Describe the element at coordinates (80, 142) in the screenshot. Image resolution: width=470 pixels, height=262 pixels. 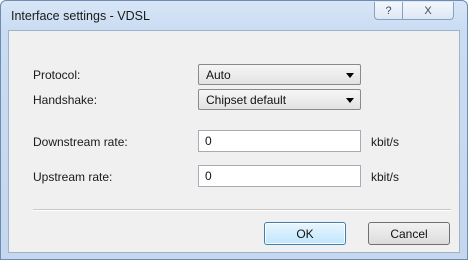
I see `downstream-rate-label: Downstream rate:` at that location.